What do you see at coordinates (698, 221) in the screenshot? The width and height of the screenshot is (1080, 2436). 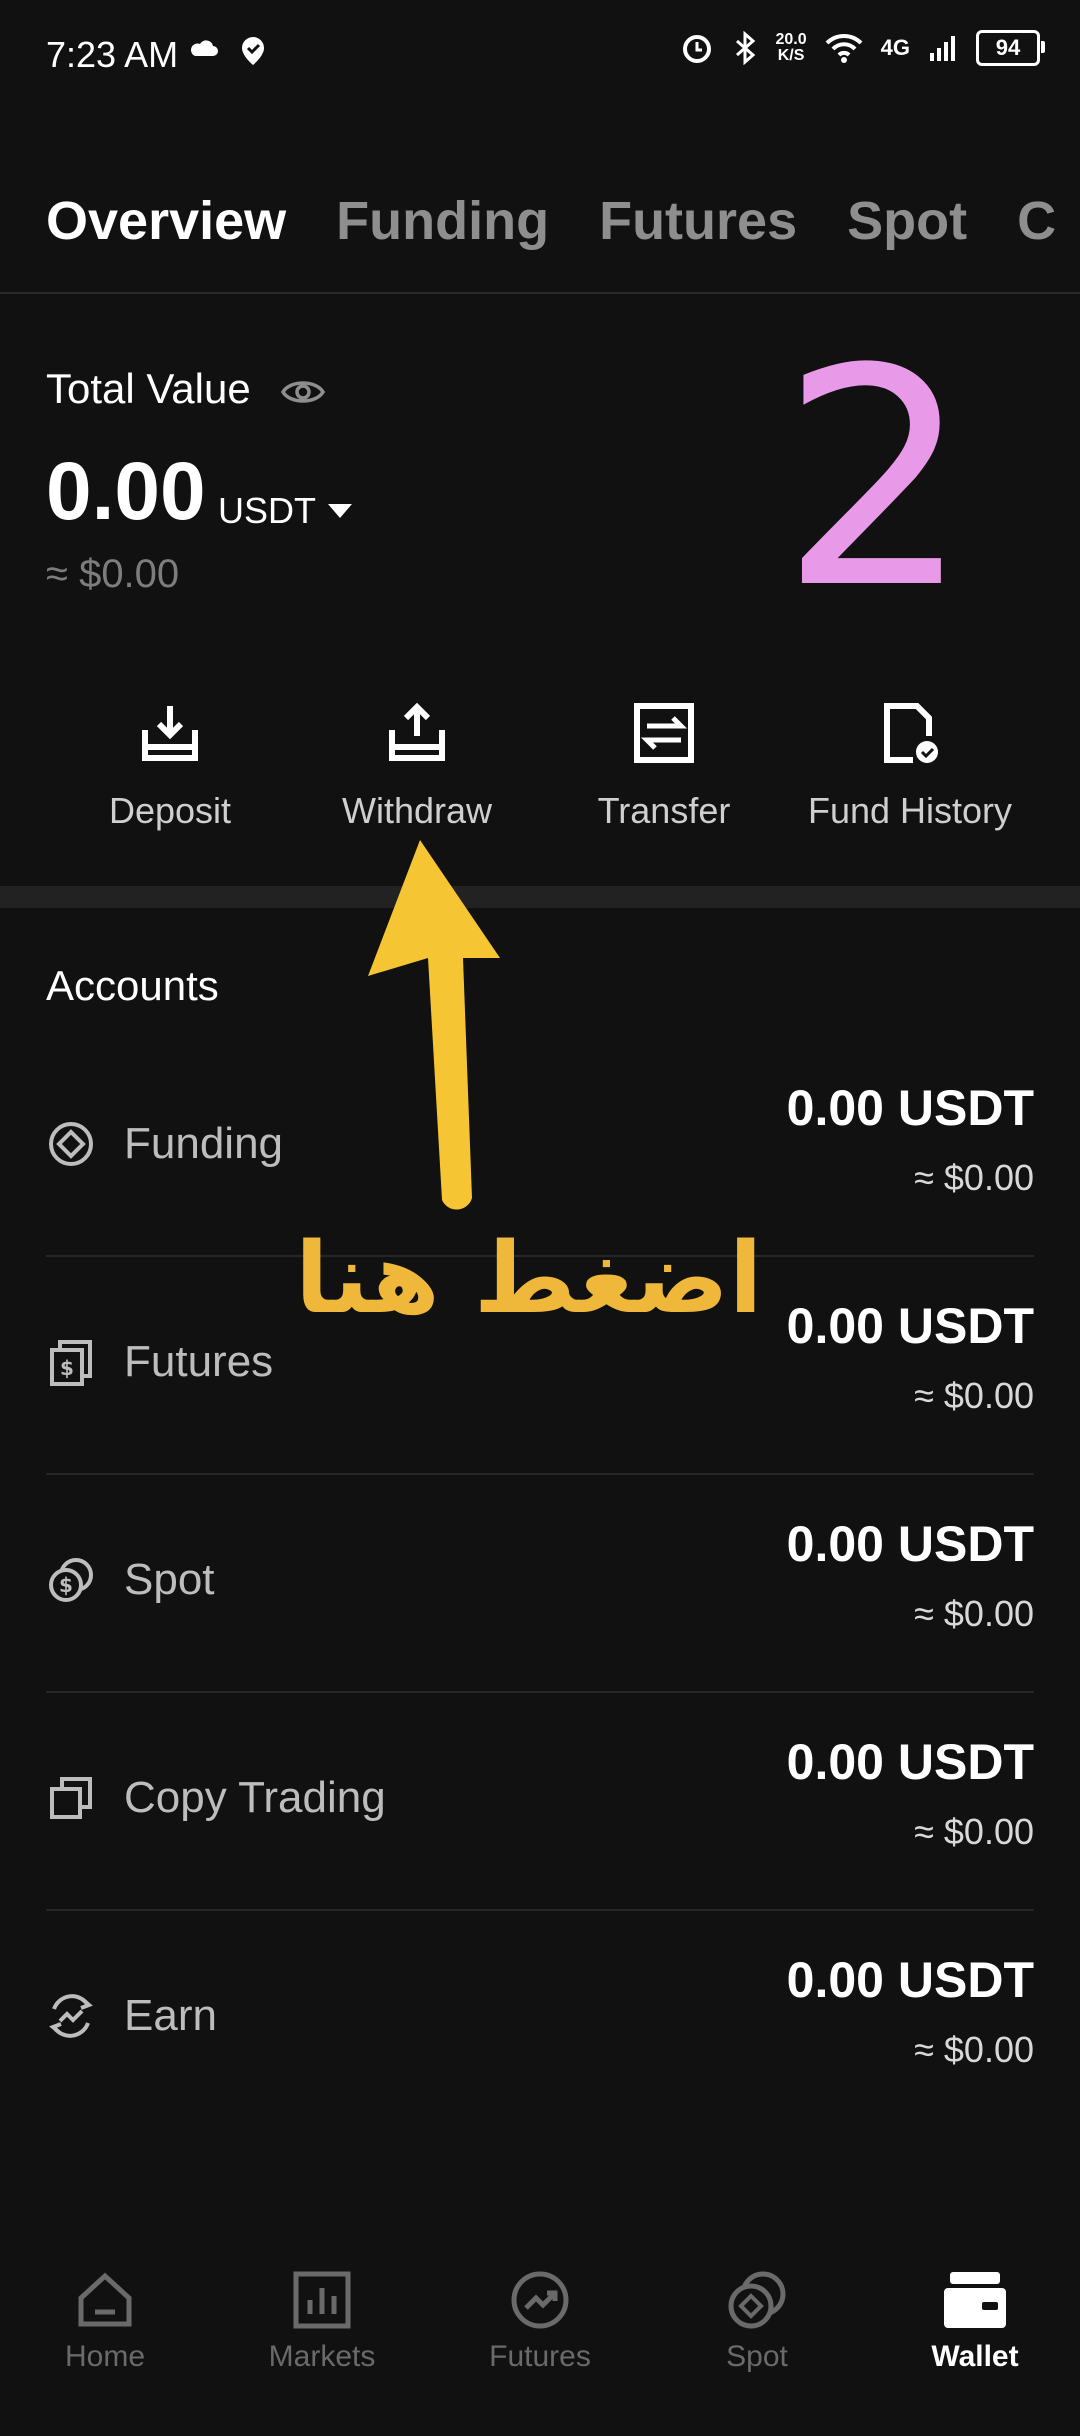 I see `tab-futures: Futures` at bounding box center [698, 221].